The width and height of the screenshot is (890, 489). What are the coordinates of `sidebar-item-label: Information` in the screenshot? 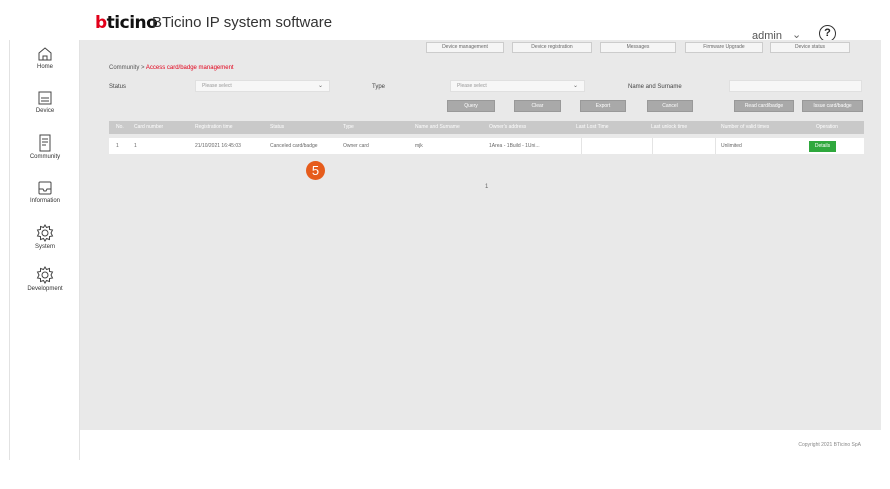 It's located at (44, 201).